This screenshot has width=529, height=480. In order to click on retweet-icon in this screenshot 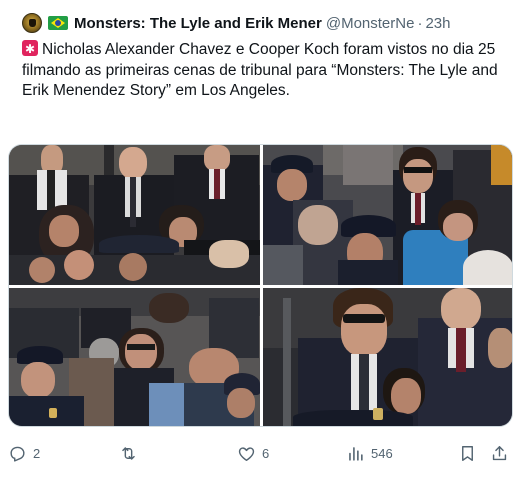, I will do `click(128, 453)`.